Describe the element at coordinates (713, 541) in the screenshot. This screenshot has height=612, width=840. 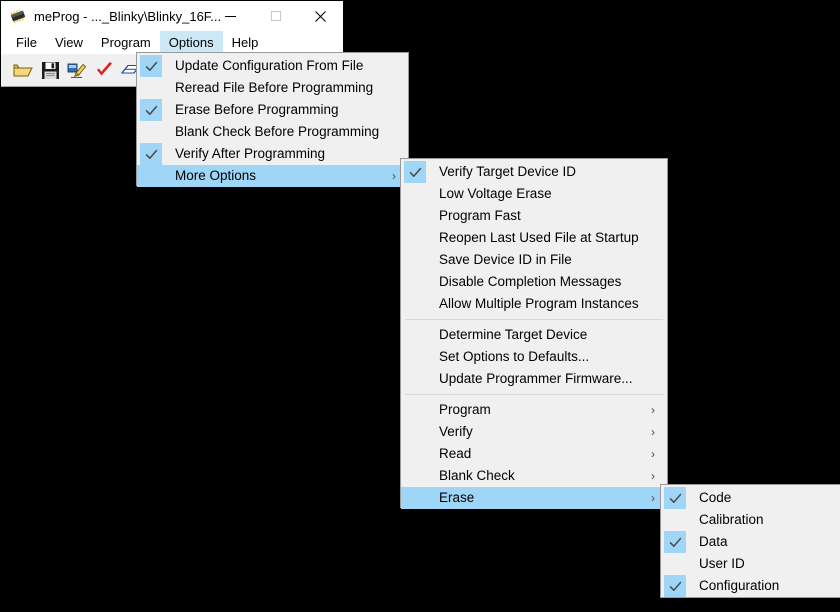
I see `menu-item-label: Data` at that location.